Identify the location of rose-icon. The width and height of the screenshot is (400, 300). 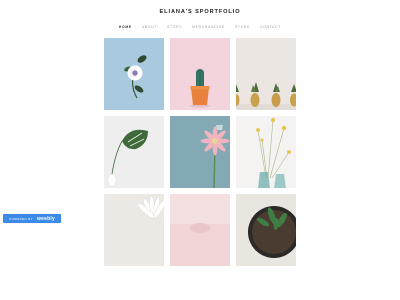
(134, 74).